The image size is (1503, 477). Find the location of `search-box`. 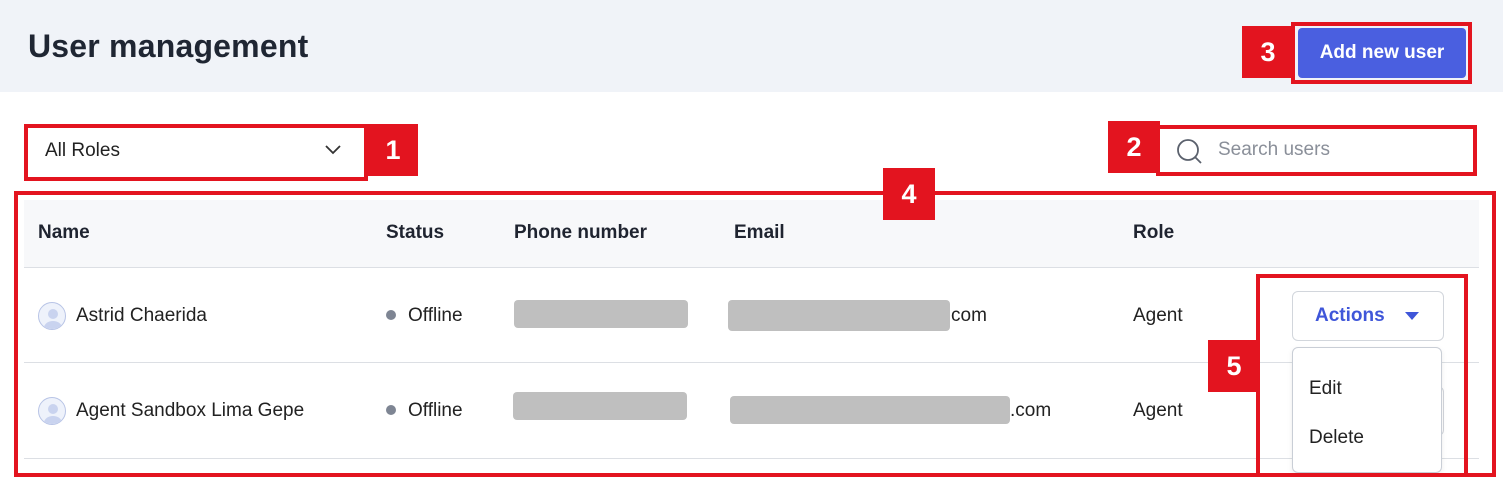

search-box is located at coordinates (1316, 150).